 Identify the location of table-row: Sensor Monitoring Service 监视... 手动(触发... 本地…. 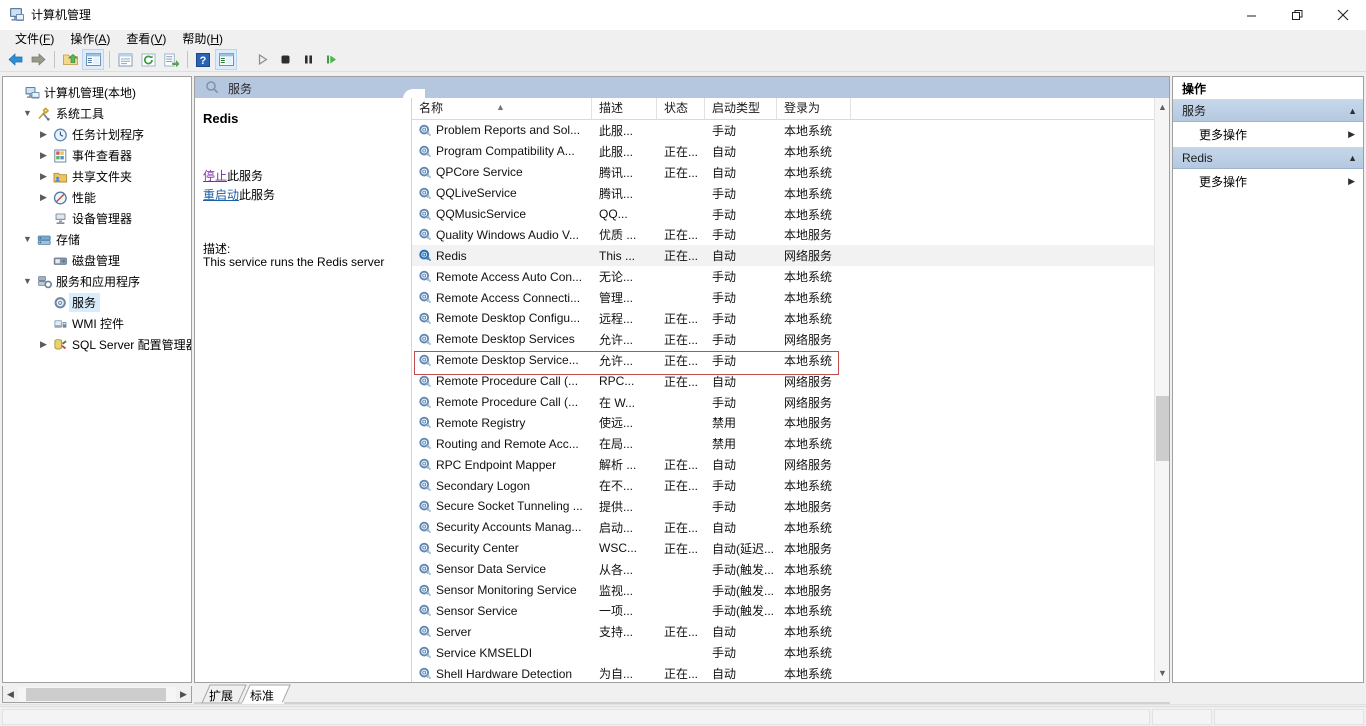
(783, 590).